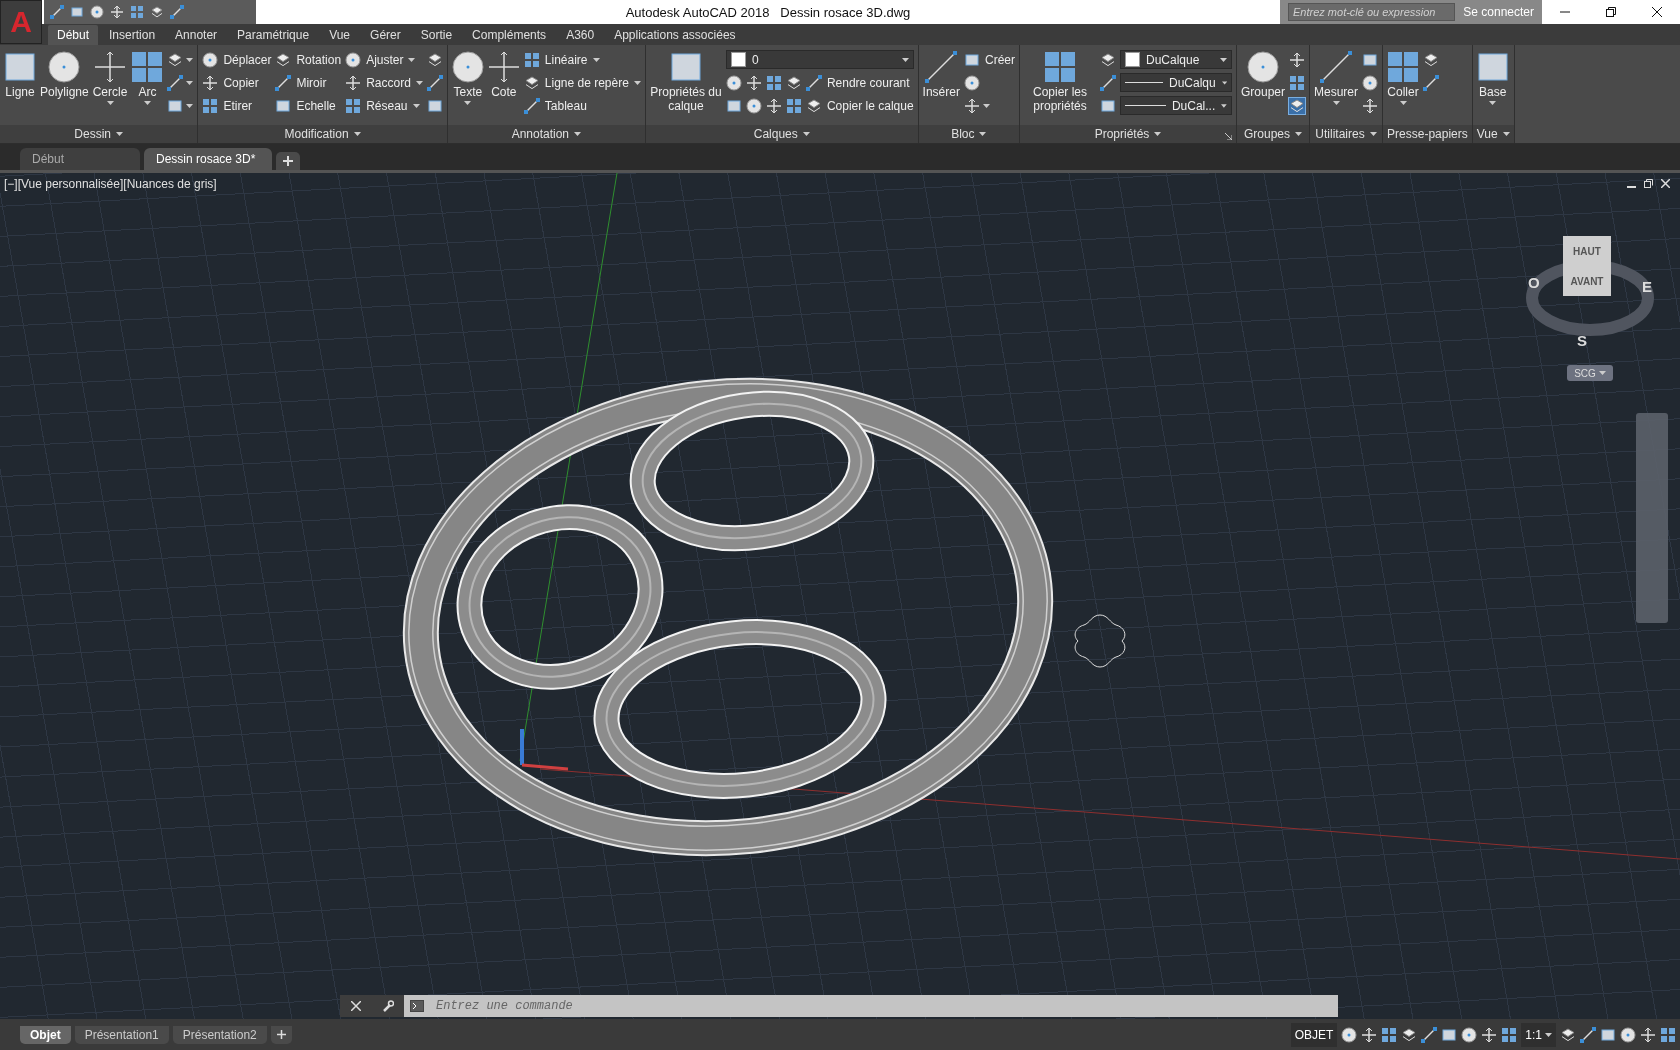 The height and width of the screenshot is (1050, 1680). Describe the element at coordinates (1336, 86) in the screenshot. I see `ribbon-button: Mesurer` at that location.